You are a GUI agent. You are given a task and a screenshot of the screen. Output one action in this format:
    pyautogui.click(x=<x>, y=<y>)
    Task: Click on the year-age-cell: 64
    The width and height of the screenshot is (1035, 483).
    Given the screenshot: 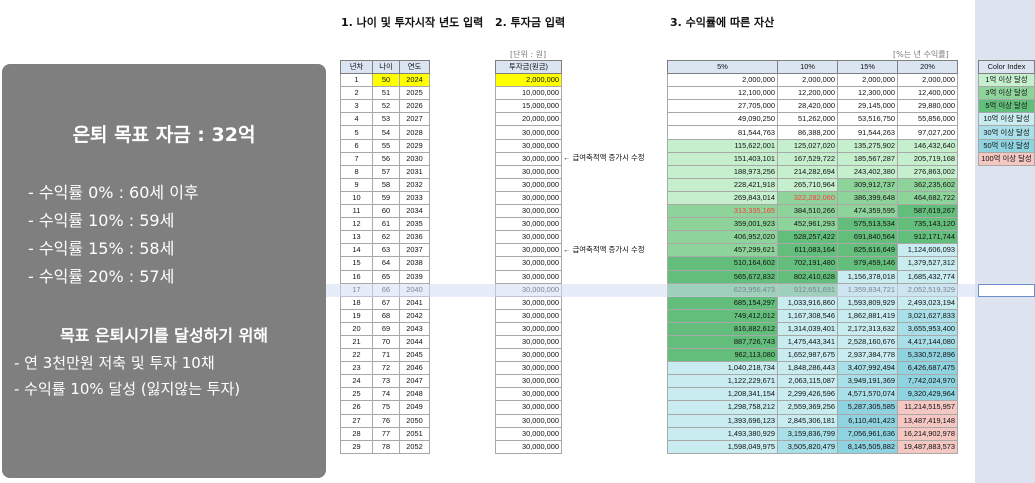 What is the action you would take?
    pyautogui.click(x=386, y=263)
    